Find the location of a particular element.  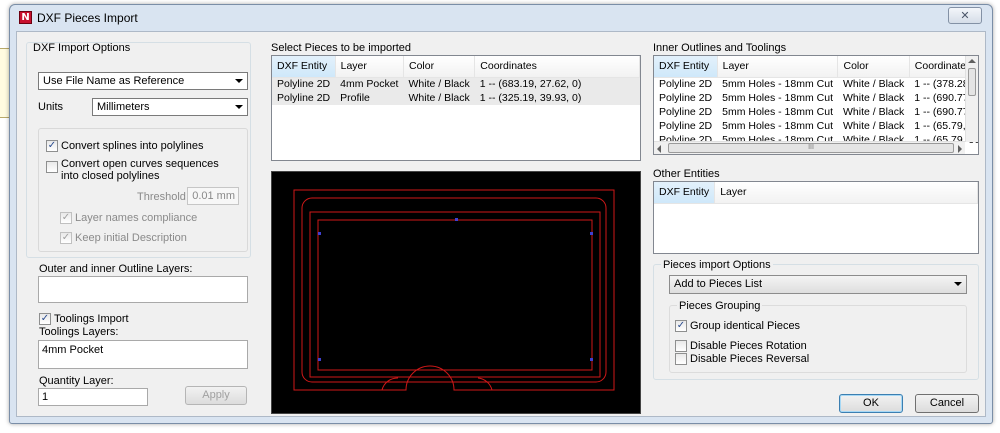

import-mode-select-value: Add to Pieces List is located at coordinates (718, 284).